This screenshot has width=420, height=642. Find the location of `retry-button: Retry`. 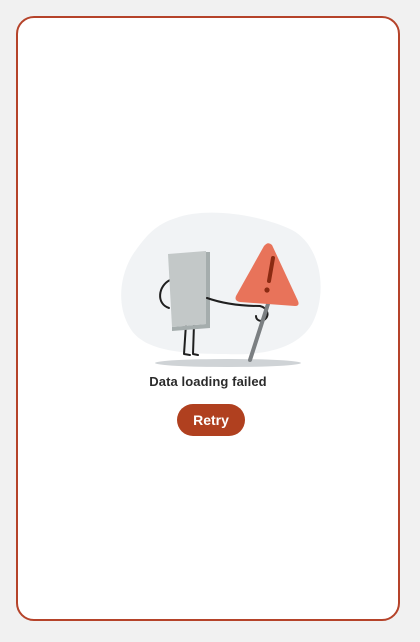

retry-button: Retry is located at coordinates (211, 420).